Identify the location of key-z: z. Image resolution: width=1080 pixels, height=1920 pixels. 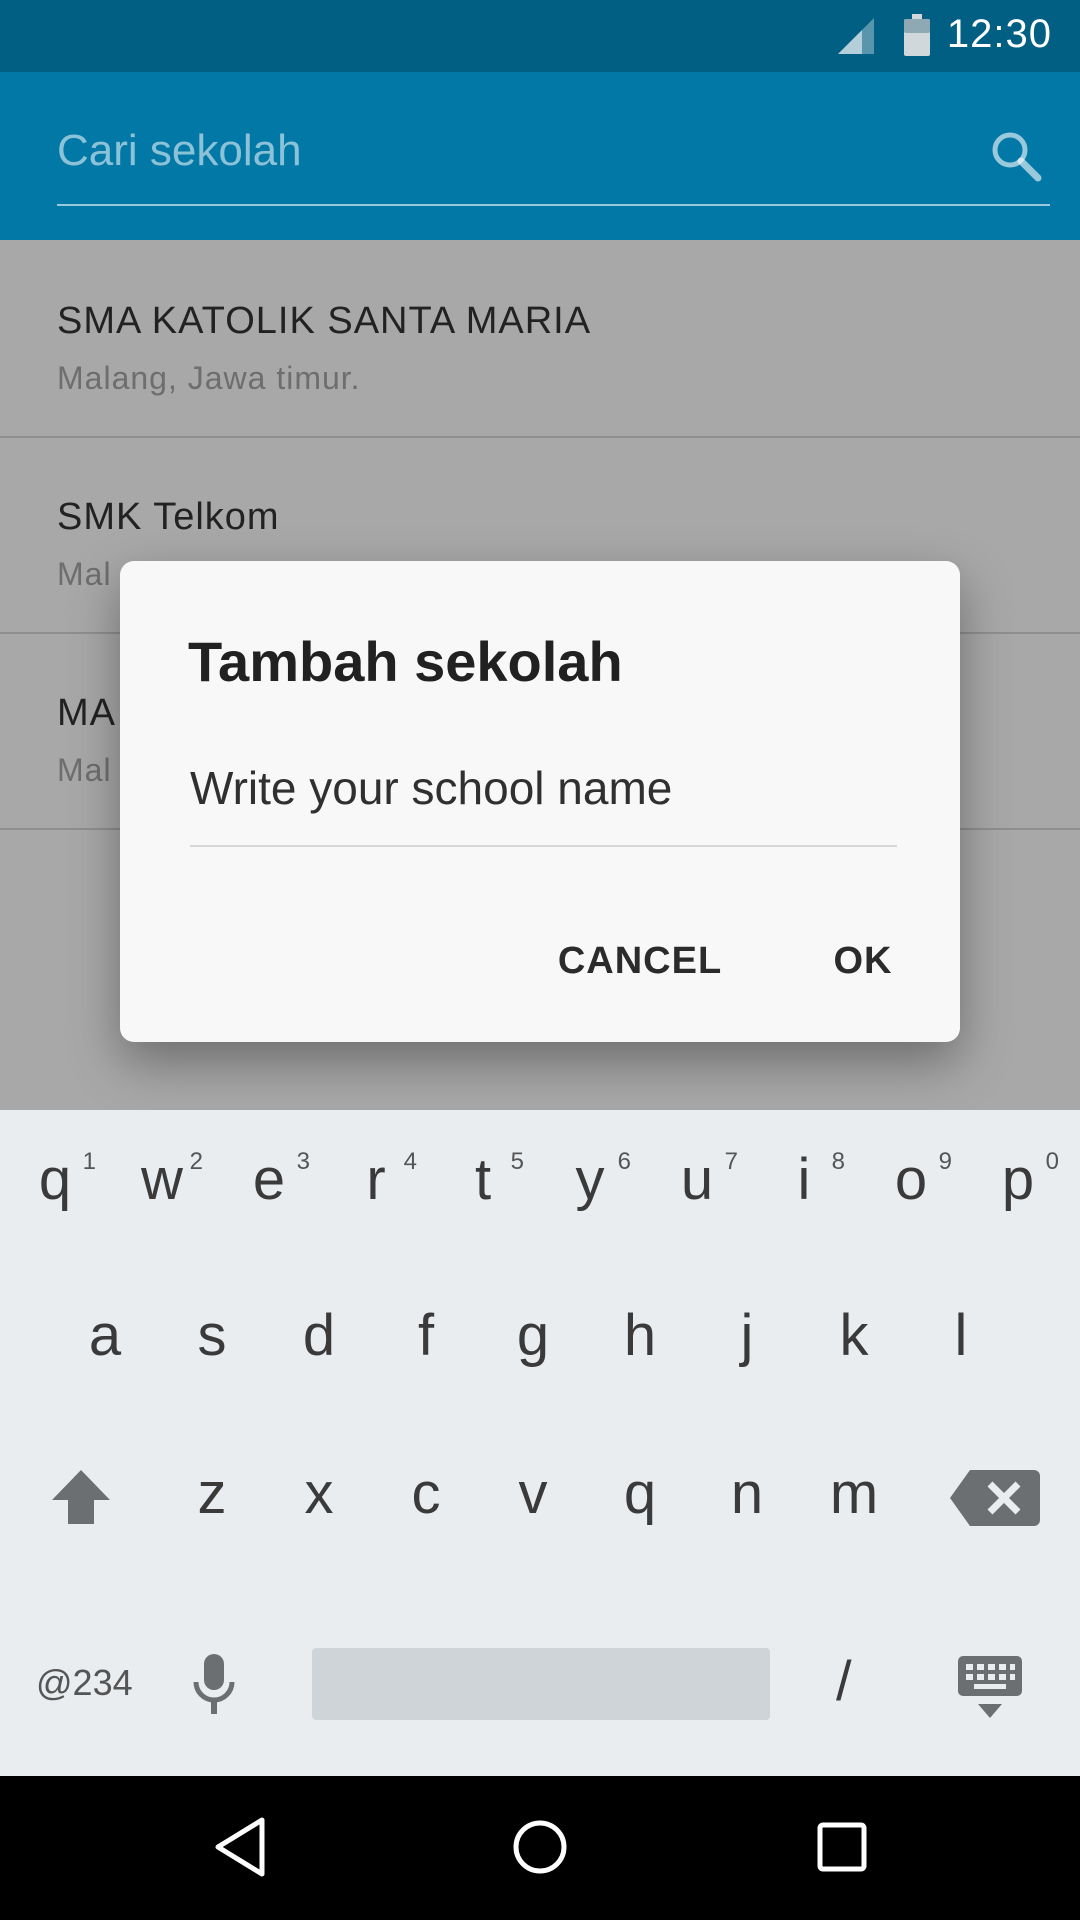
(212, 1494).